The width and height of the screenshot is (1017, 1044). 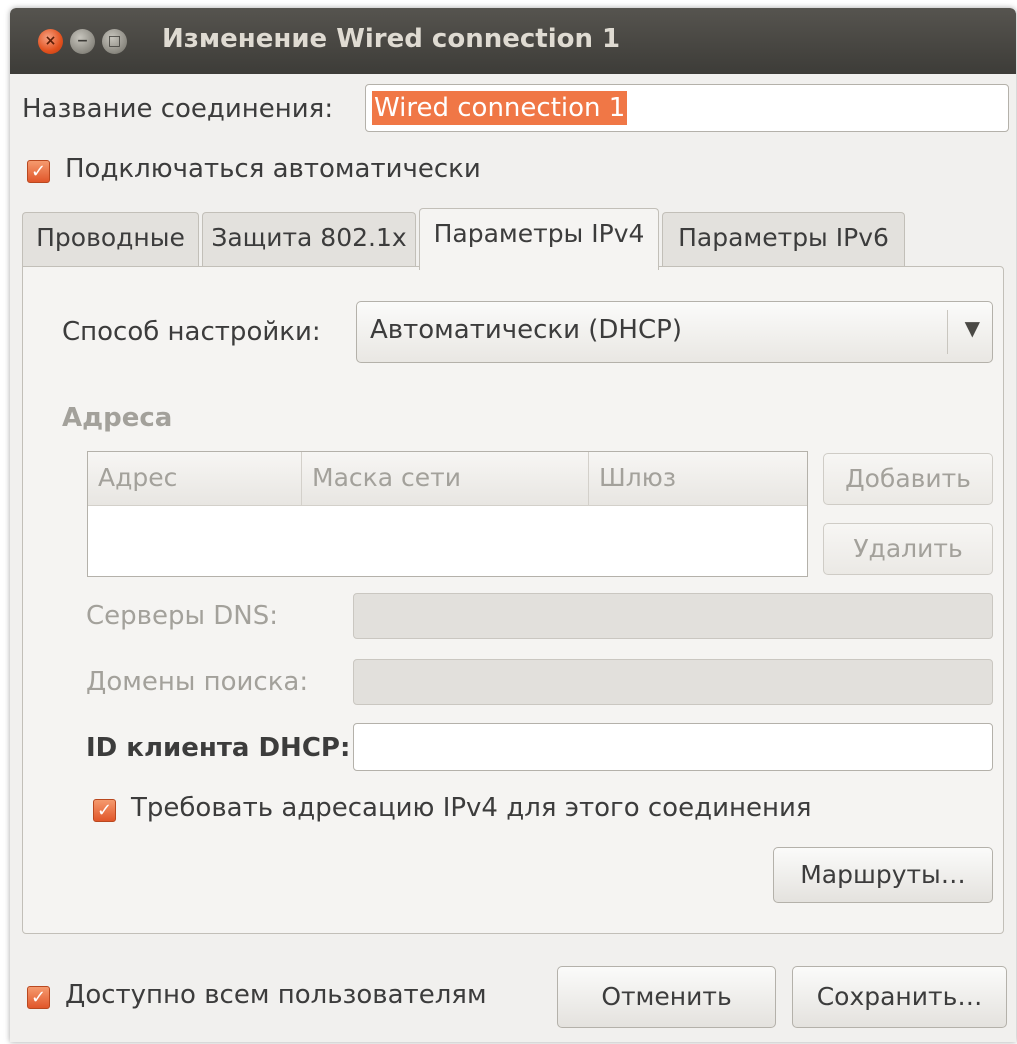 What do you see at coordinates (687, 108) in the screenshot?
I see `connection-name-field: Wired connection 1` at bounding box center [687, 108].